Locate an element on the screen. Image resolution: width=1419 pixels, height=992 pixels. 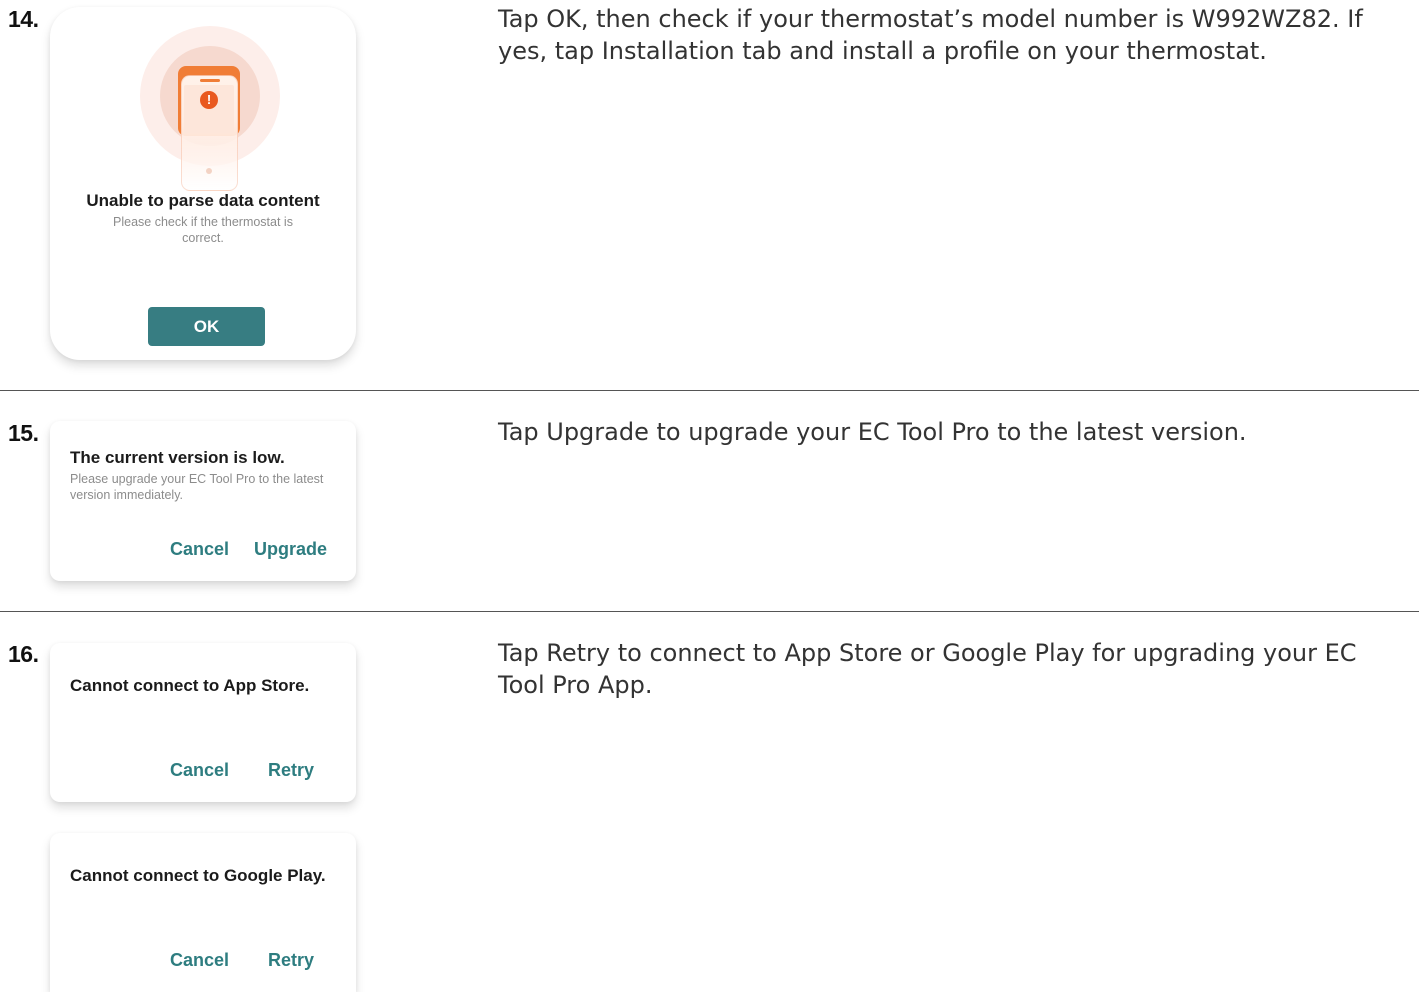
dialog-title: Cannot connect to Google Play. is located at coordinates (198, 875).